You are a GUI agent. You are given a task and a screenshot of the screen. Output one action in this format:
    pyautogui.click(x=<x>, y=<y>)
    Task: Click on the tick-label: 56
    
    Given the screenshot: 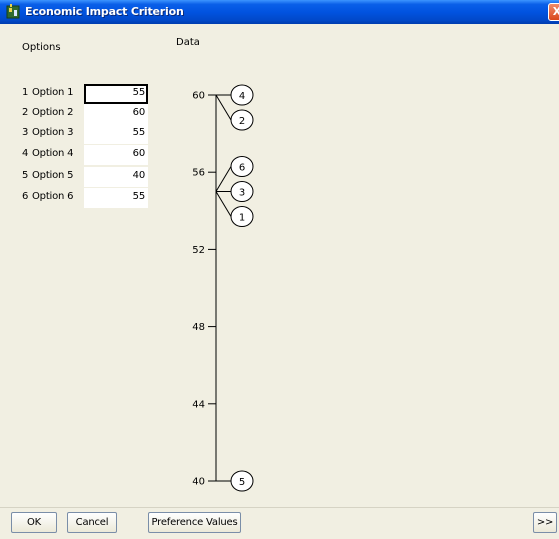 What is the action you would take?
    pyautogui.click(x=198, y=173)
    